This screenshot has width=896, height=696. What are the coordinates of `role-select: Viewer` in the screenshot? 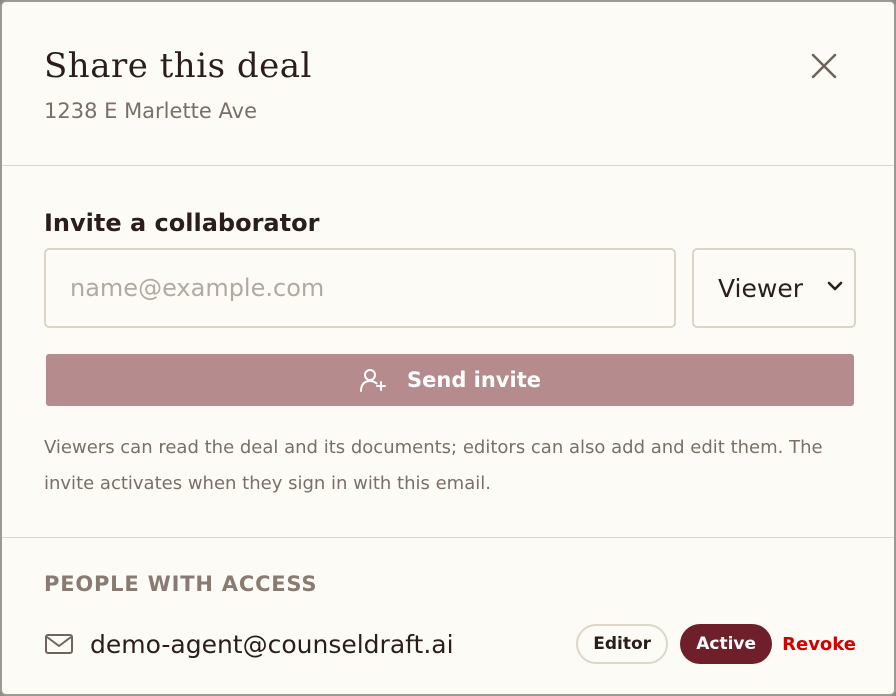 It's located at (774, 288).